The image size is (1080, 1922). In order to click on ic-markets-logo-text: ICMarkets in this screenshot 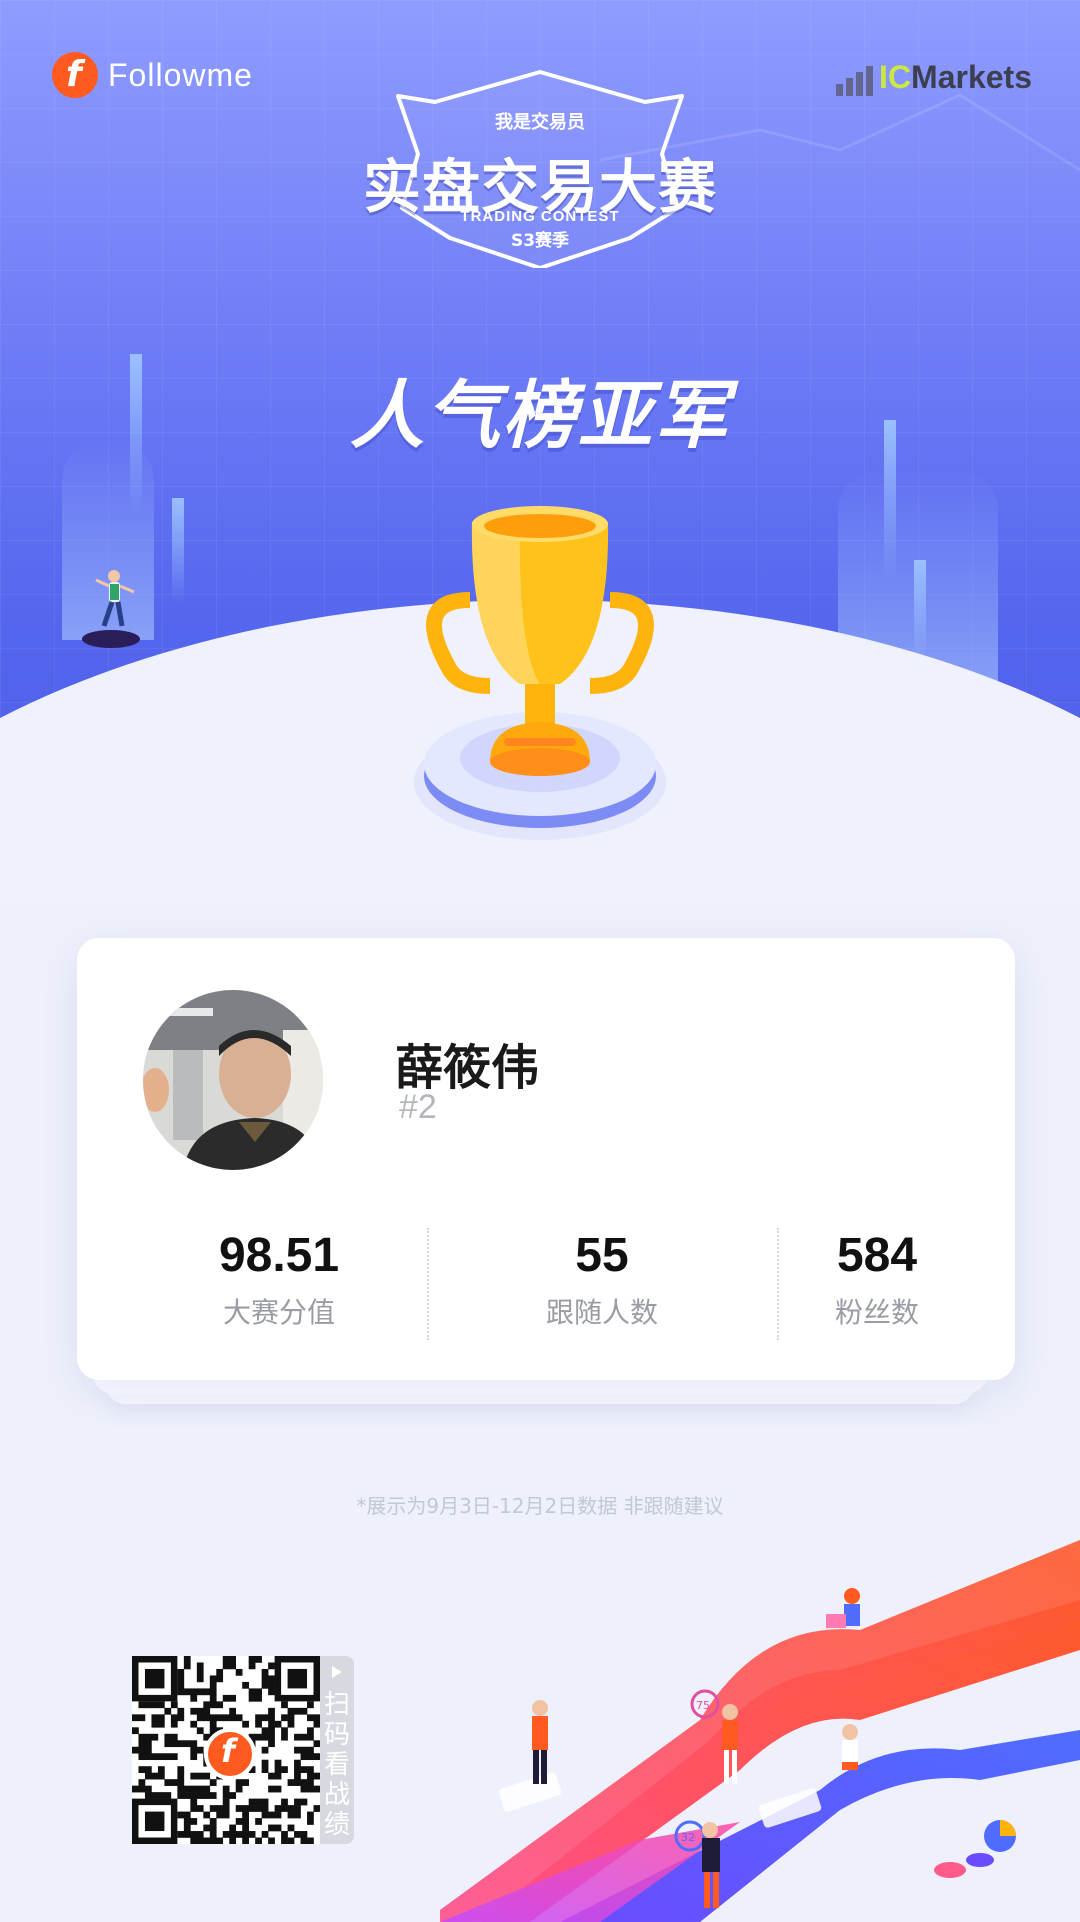, I will do `click(955, 77)`.